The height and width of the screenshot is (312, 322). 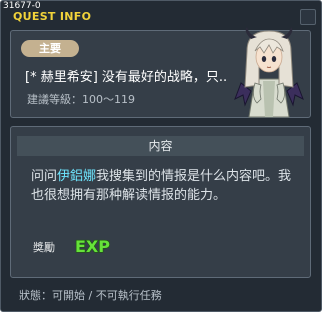 I want to click on recommended-level: 建議等級：100～119, so click(x=81, y=99).